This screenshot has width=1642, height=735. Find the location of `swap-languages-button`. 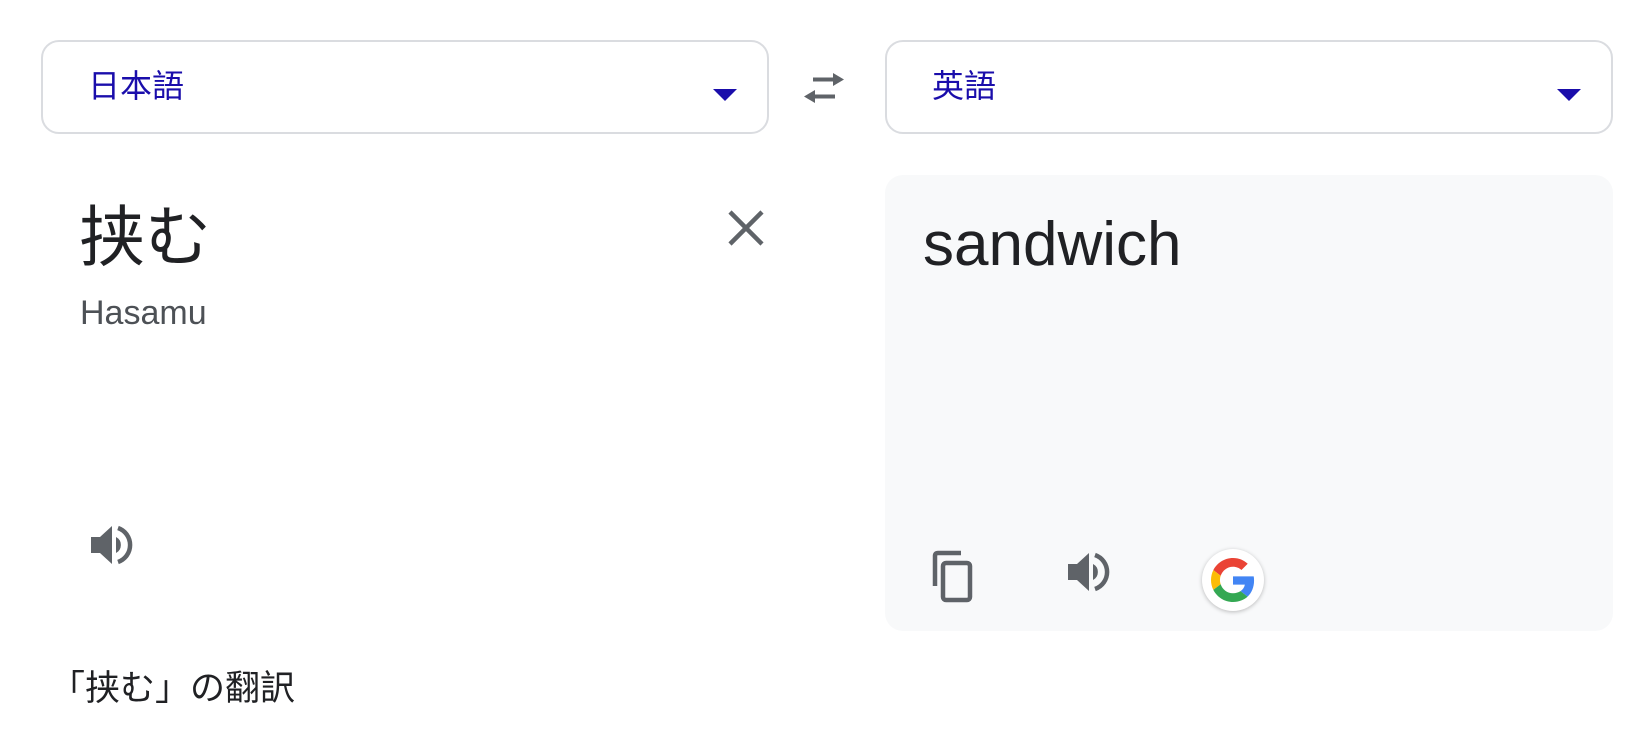

swap-languages-button is located at coordinates (824, 88).